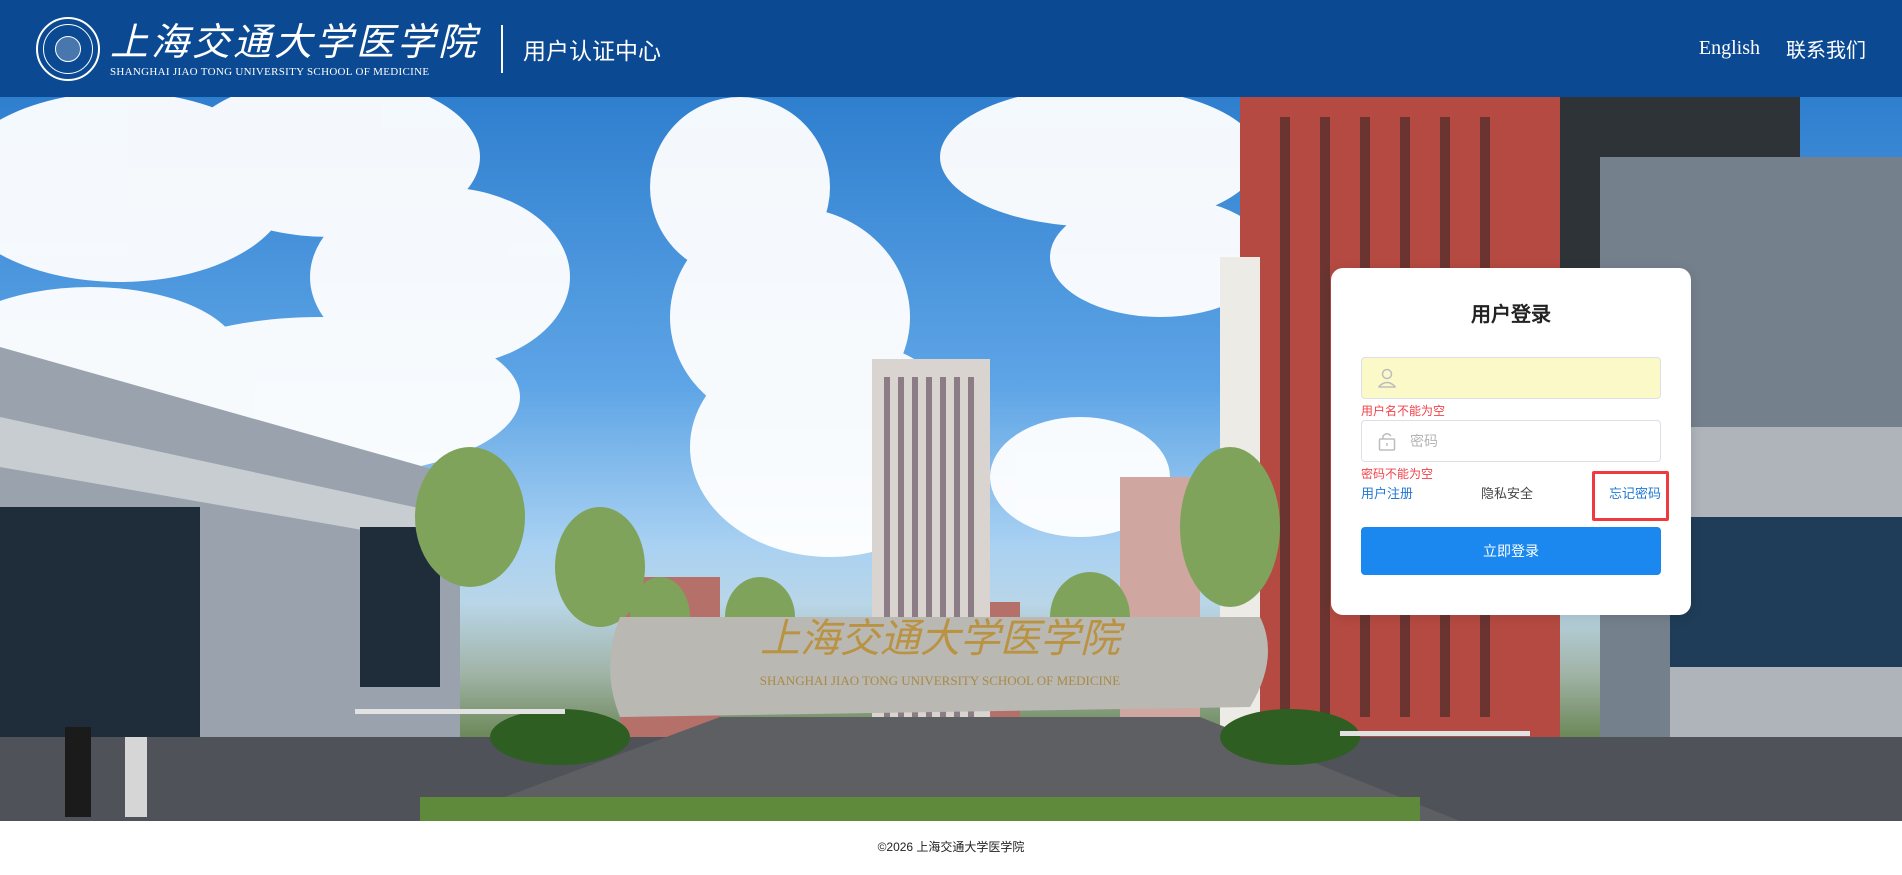 This screenshot has width=1902, height=875. What do you see at coordinates (502, 48) in the screenshot?
I see `header-divider` at bounding box center [502, 48].